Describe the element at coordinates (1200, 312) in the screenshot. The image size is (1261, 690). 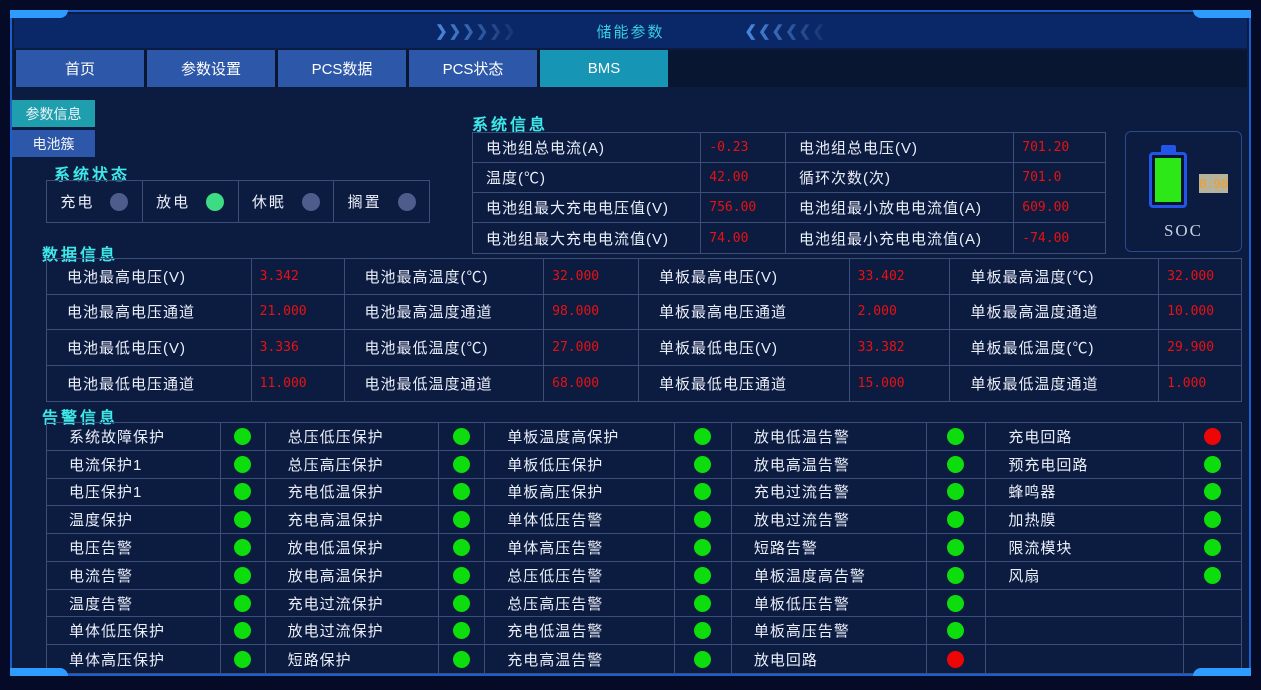
I see `value-cell: 10.000` at that location.